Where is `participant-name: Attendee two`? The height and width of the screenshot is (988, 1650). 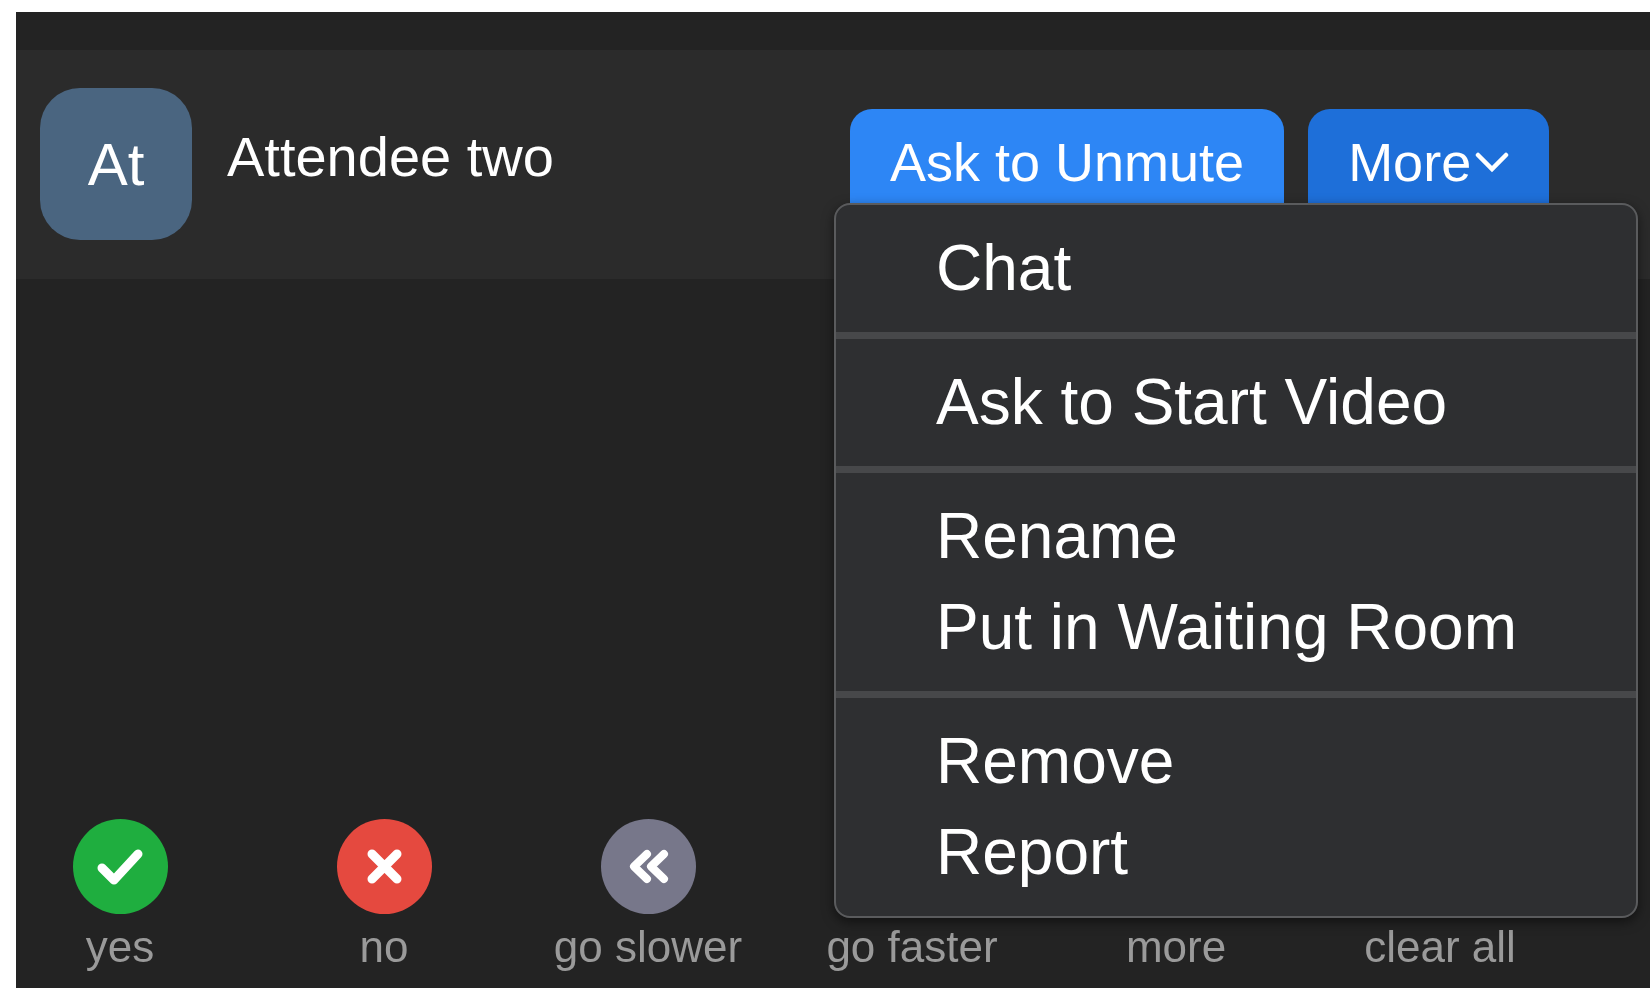 participant-name: Attendee two is located at coordinates (391, 156).